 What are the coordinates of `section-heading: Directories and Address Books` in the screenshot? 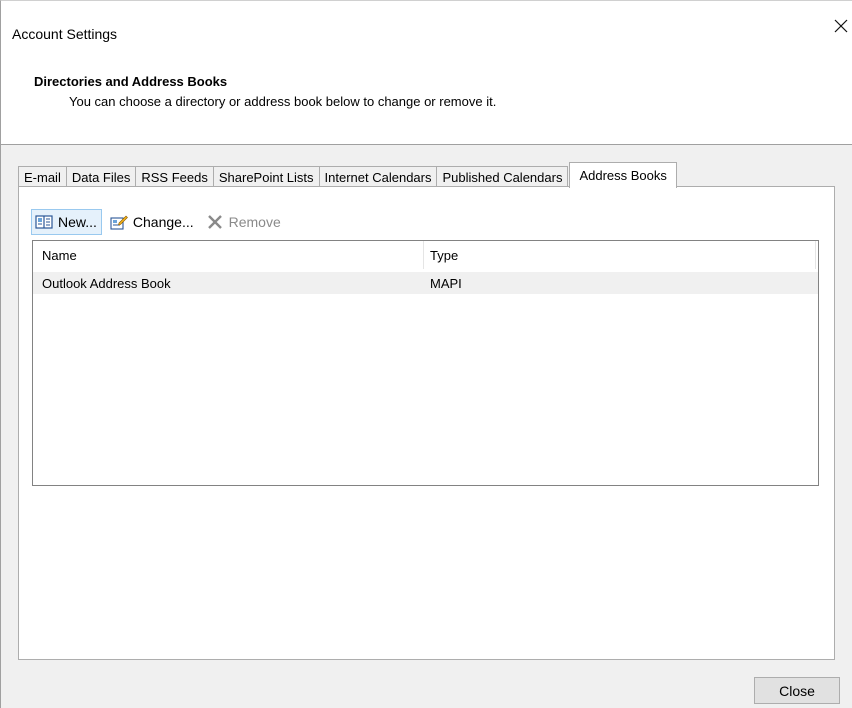 It's located at (131, 81).